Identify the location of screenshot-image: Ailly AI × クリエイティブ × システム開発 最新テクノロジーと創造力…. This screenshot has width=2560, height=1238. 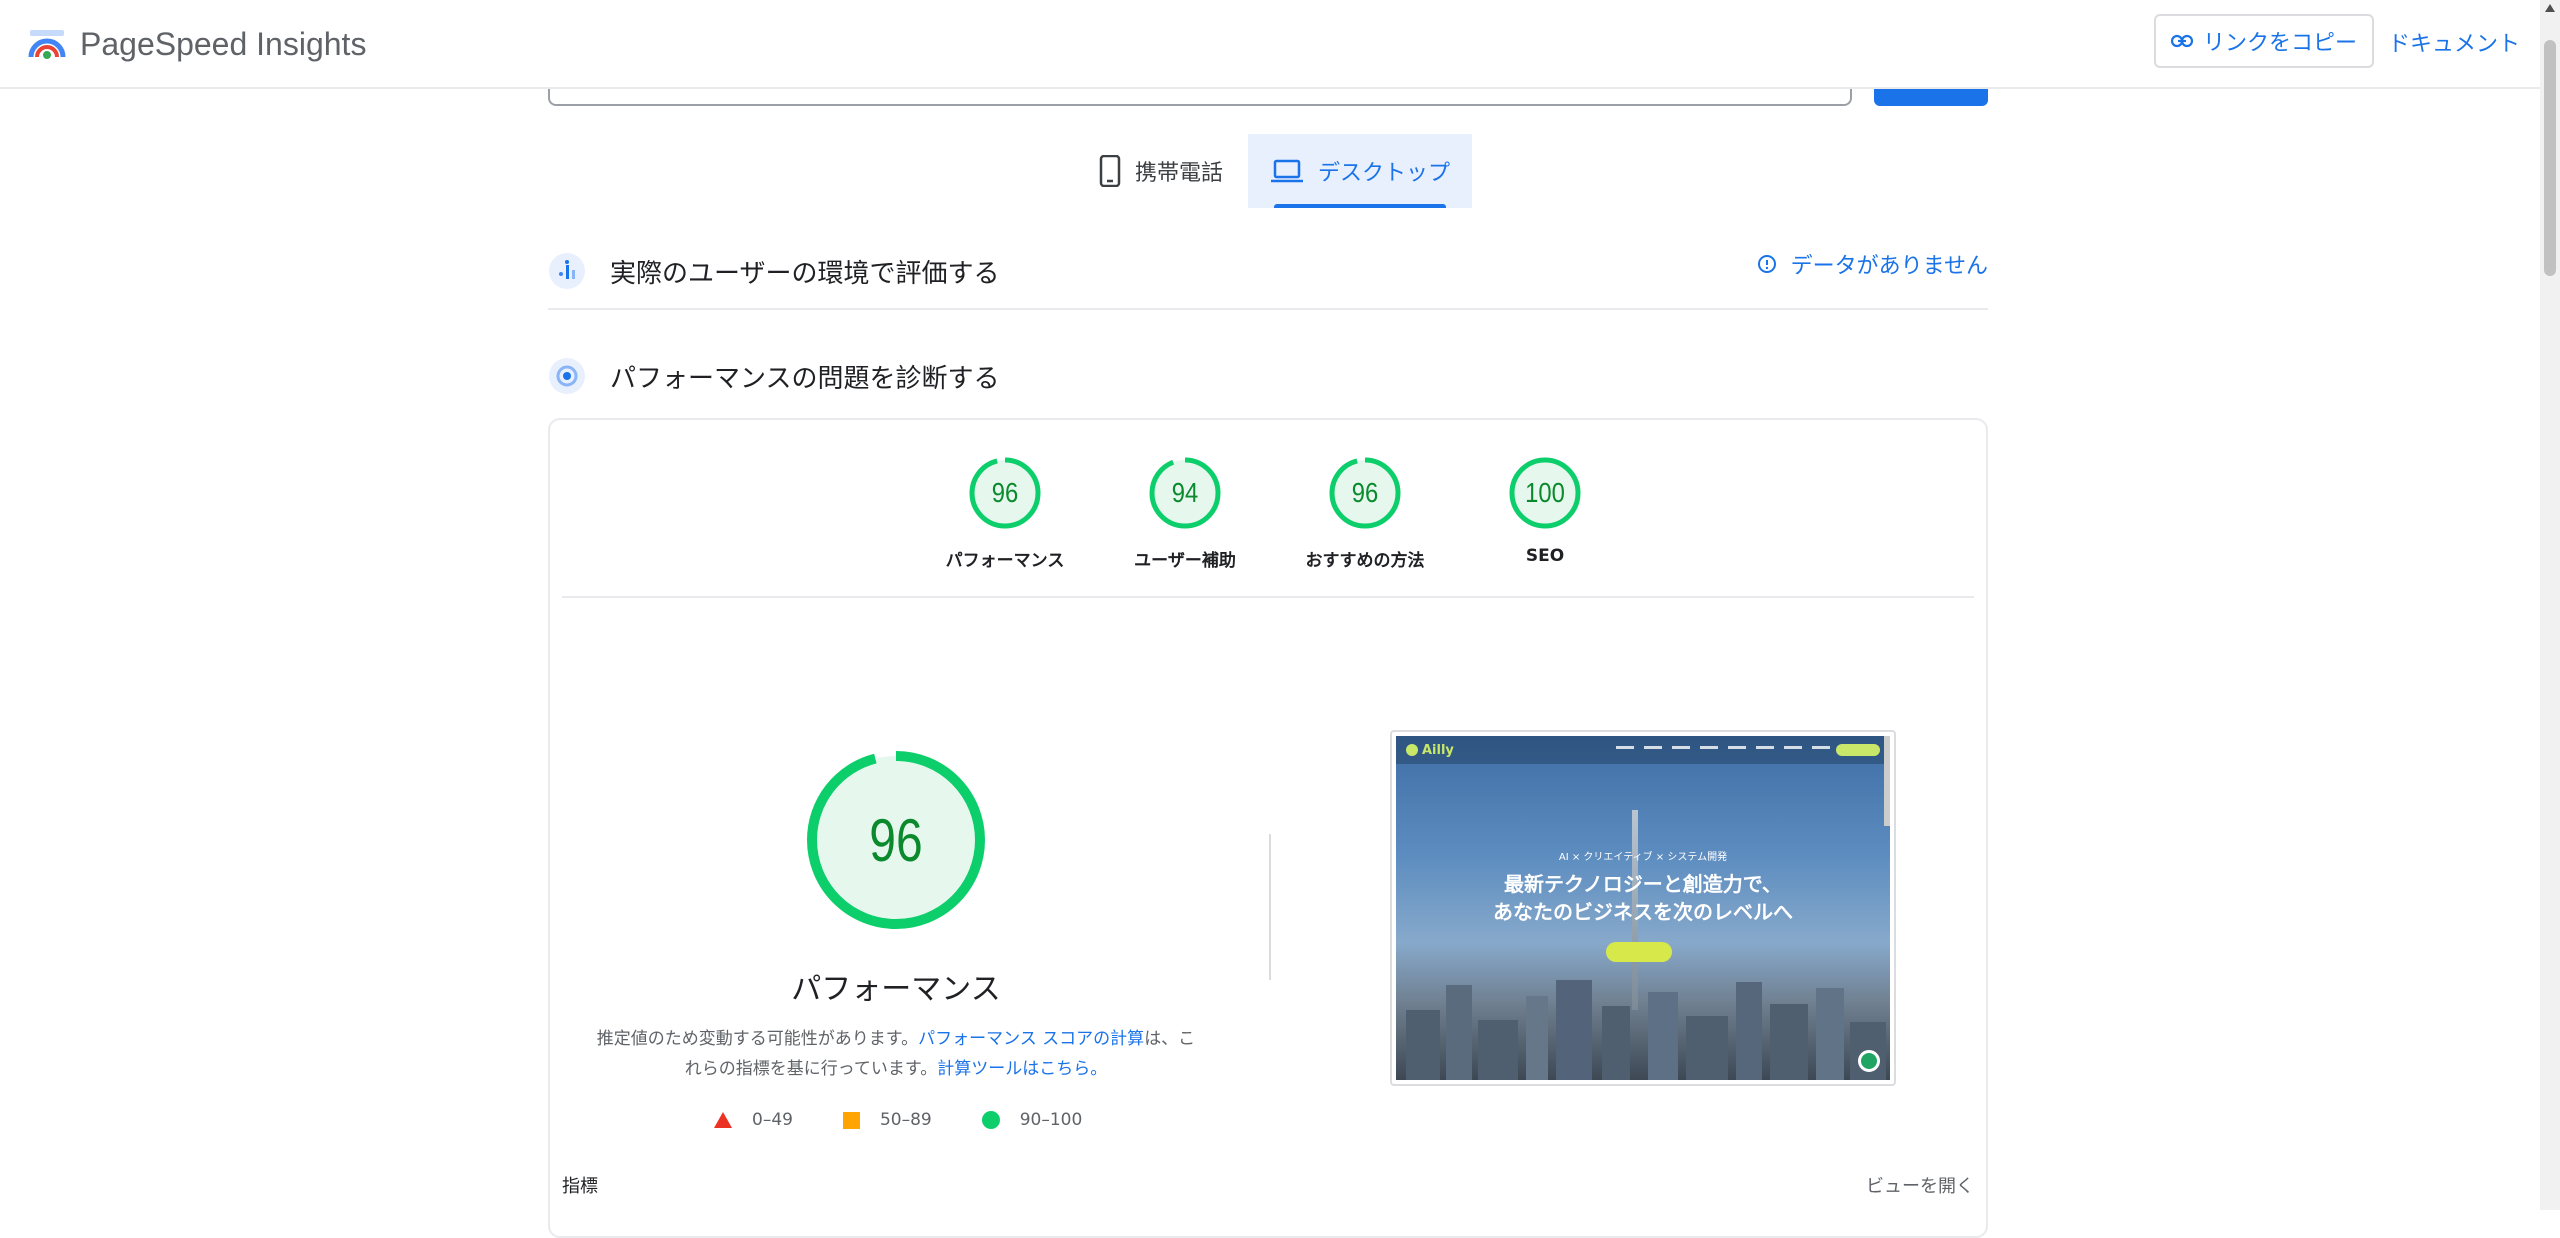
(1643, 908).